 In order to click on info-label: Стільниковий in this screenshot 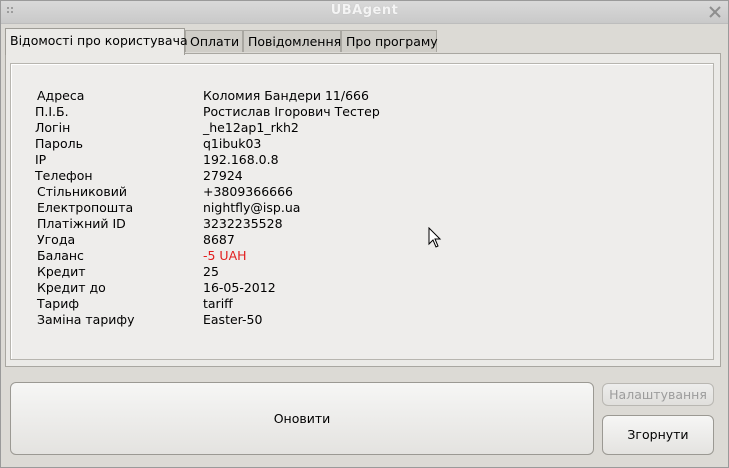, I will do `click(82, 191)`.